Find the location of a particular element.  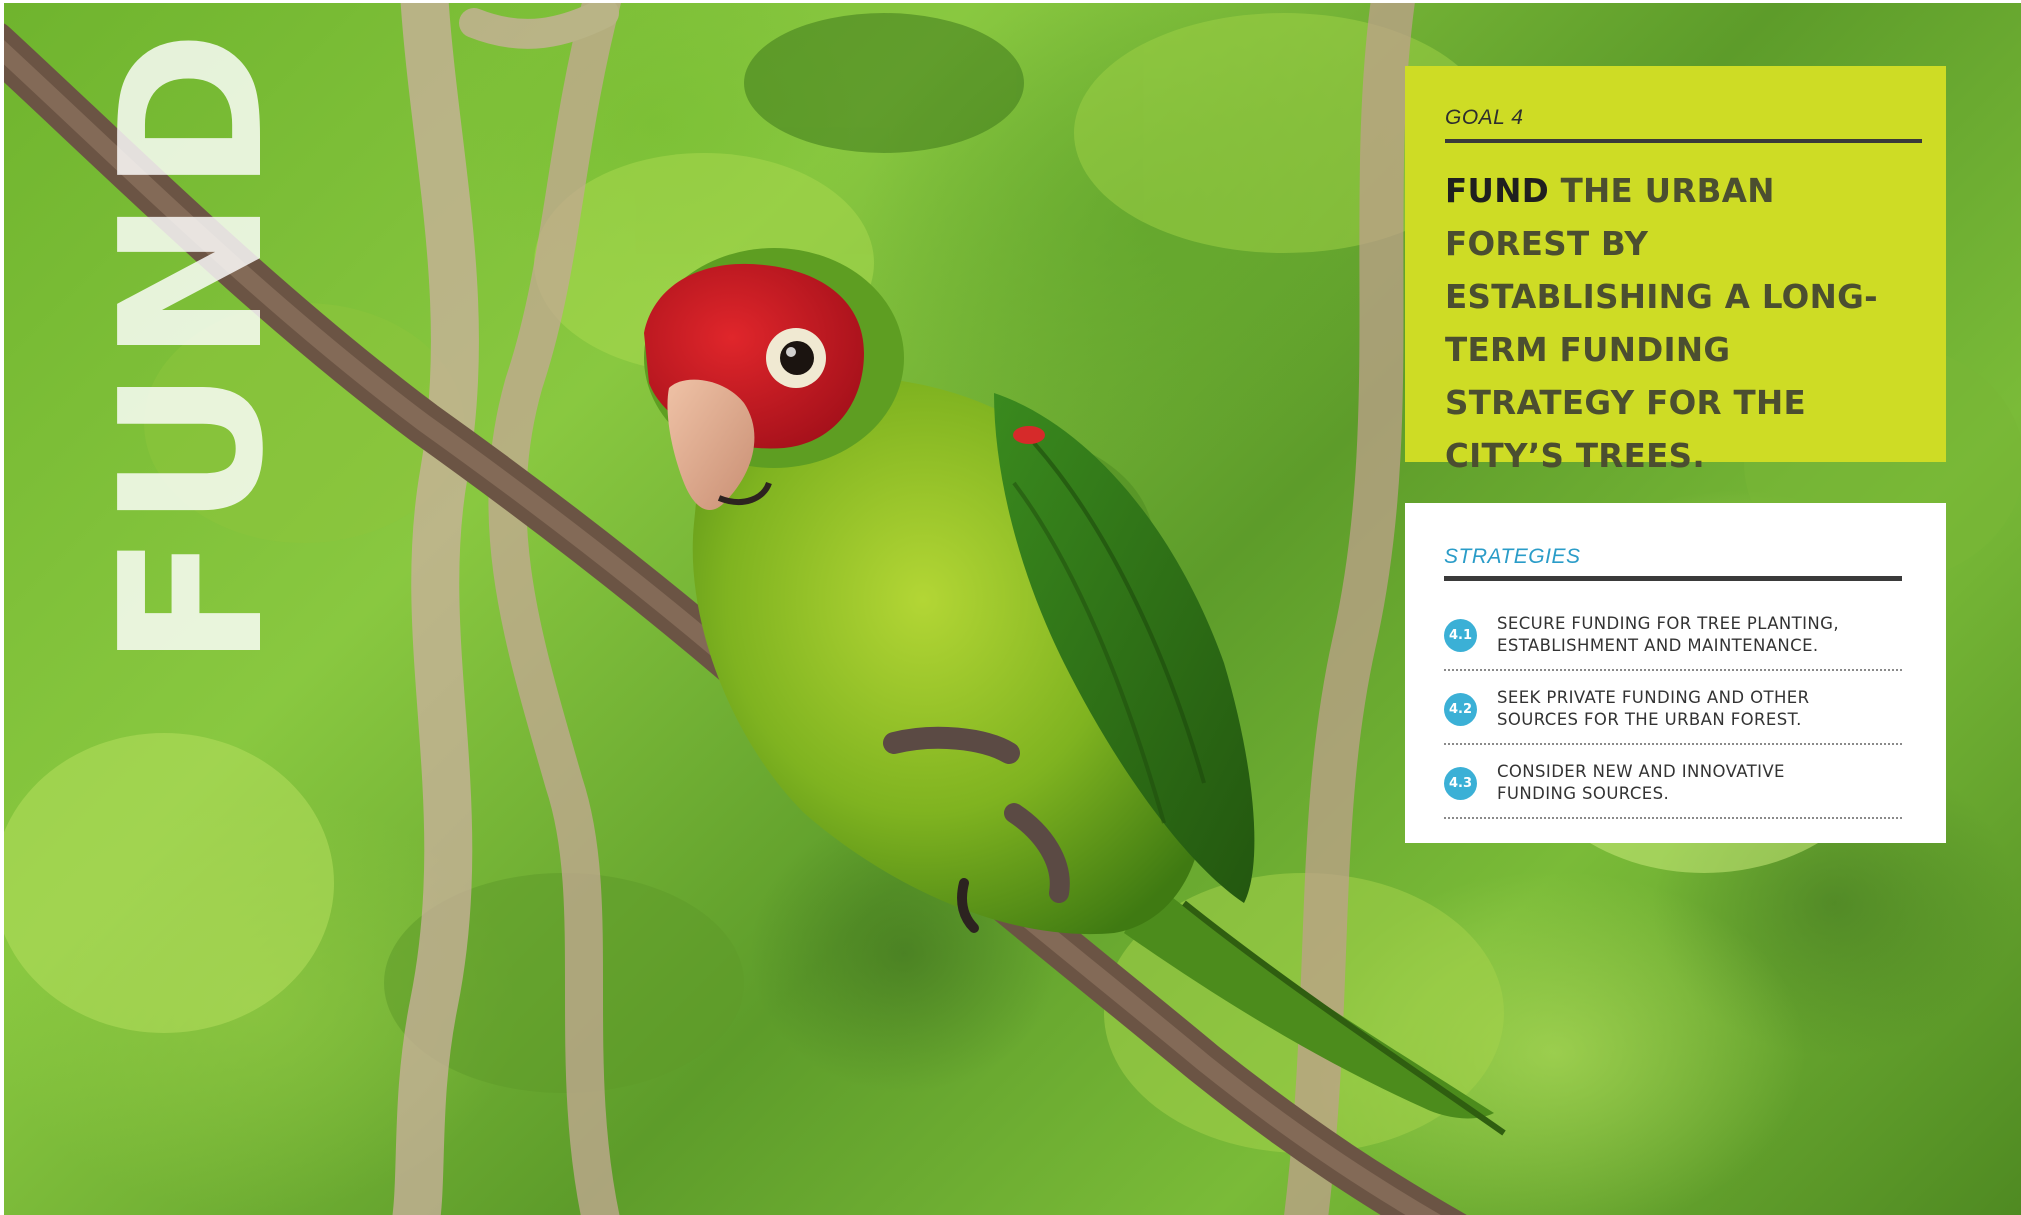

goal-title-lead: FUND is located at coordinates (1497, 191).